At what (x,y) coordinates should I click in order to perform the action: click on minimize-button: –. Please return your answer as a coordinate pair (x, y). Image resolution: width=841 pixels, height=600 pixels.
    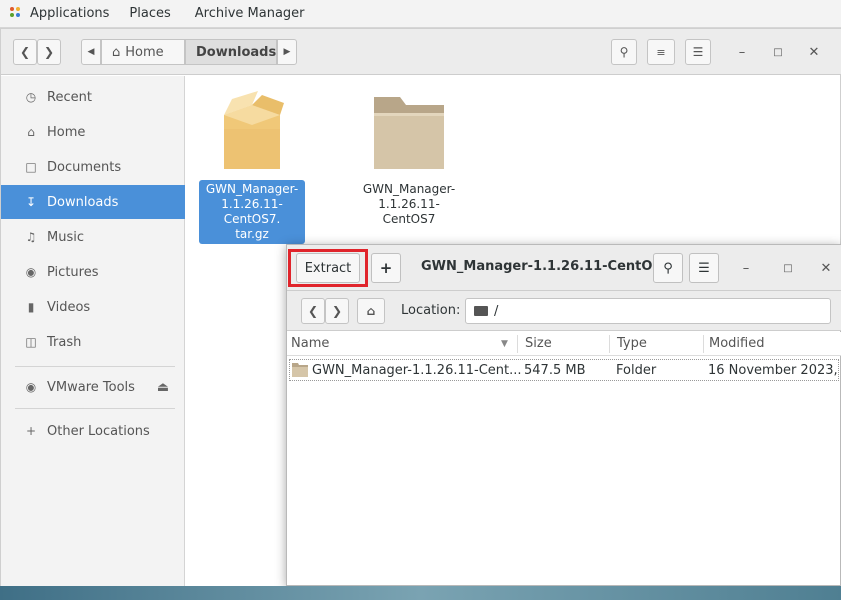
    Looking at the image, I should click on (742, 52).